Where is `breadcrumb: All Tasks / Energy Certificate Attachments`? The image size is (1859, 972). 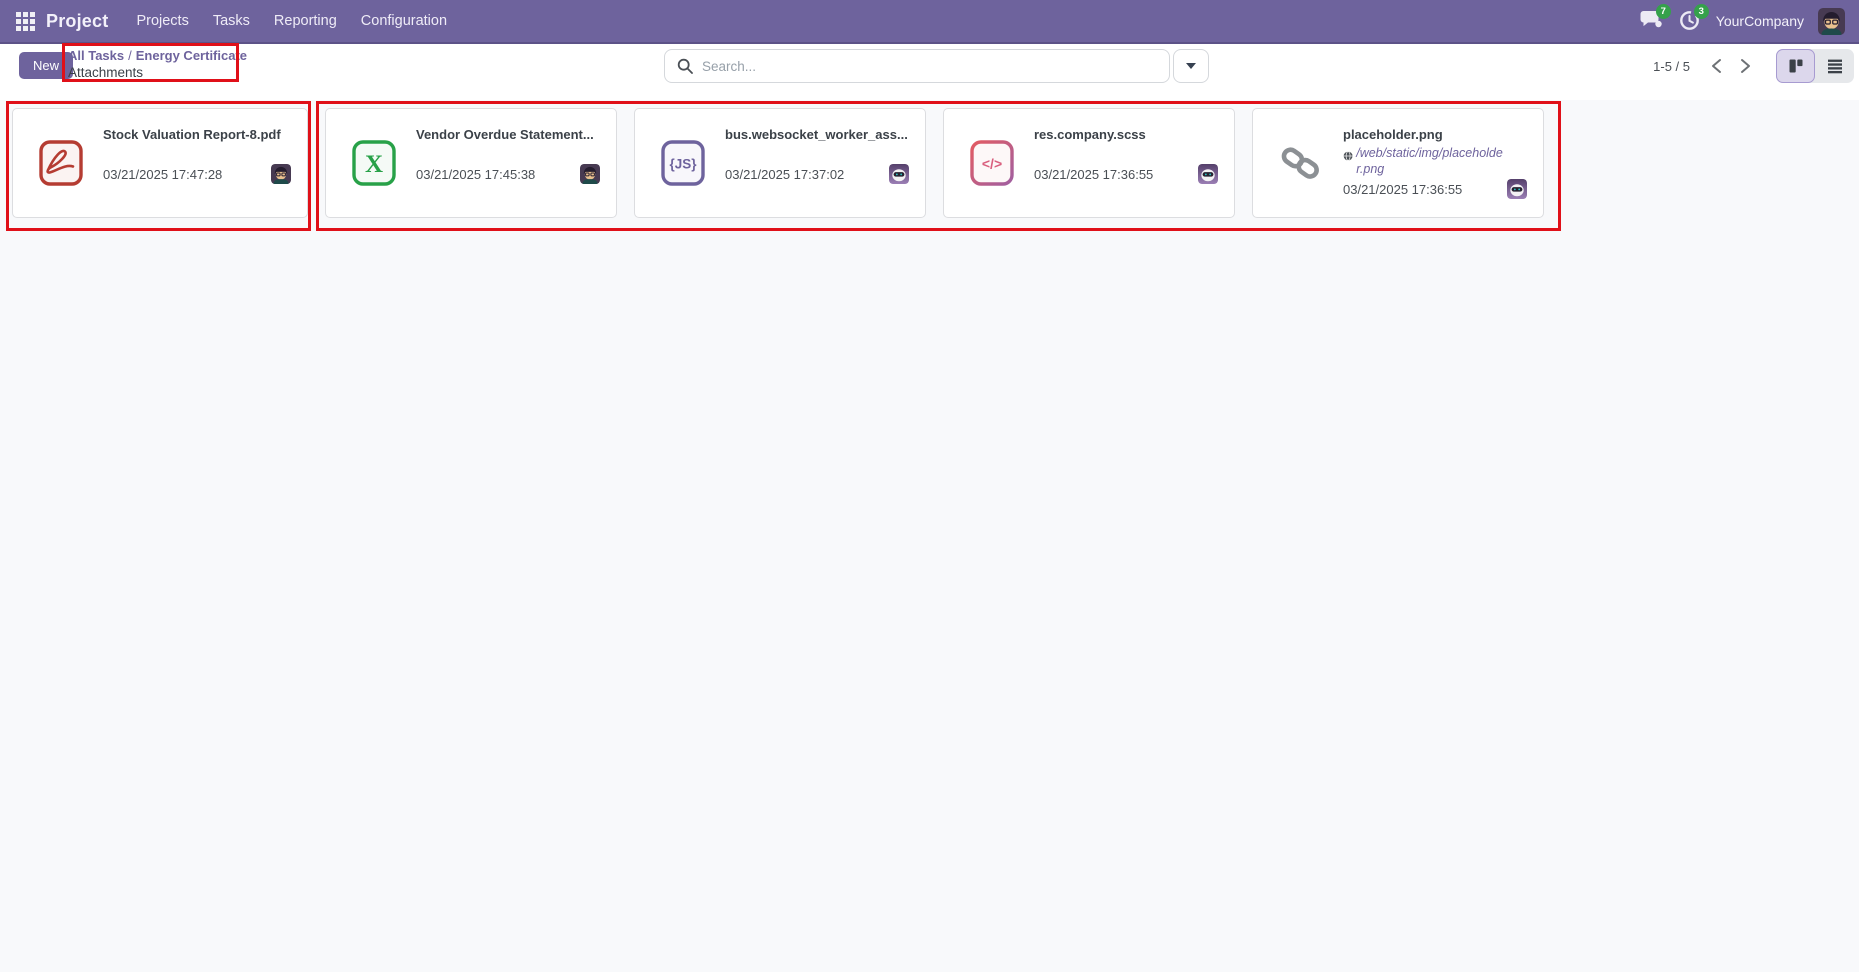
breadcrumb: All Tasks / Energy Certificate Attachments is located at coordinates (157, 64).